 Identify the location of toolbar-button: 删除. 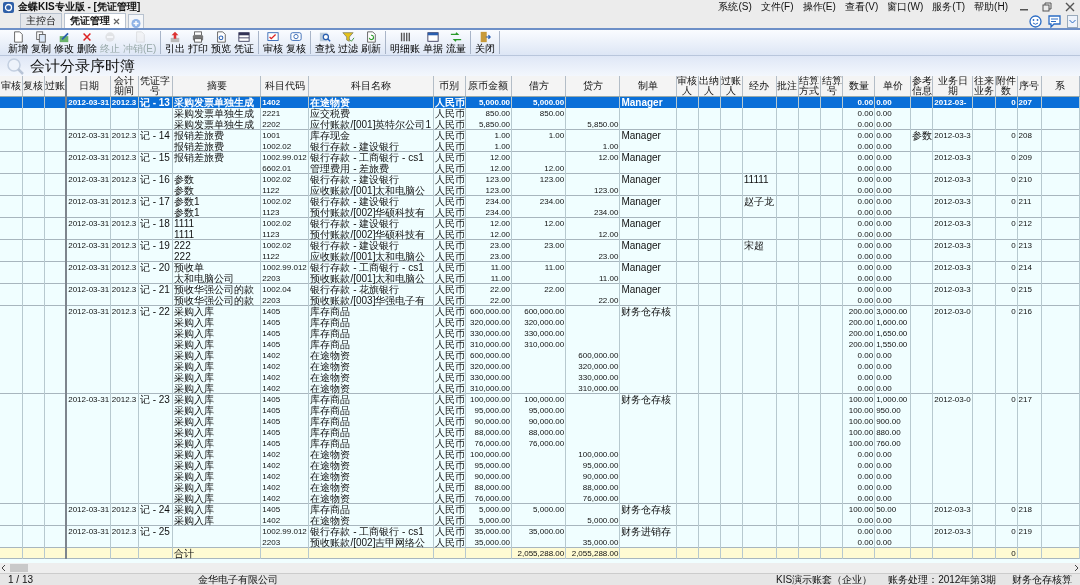
(87, 42).